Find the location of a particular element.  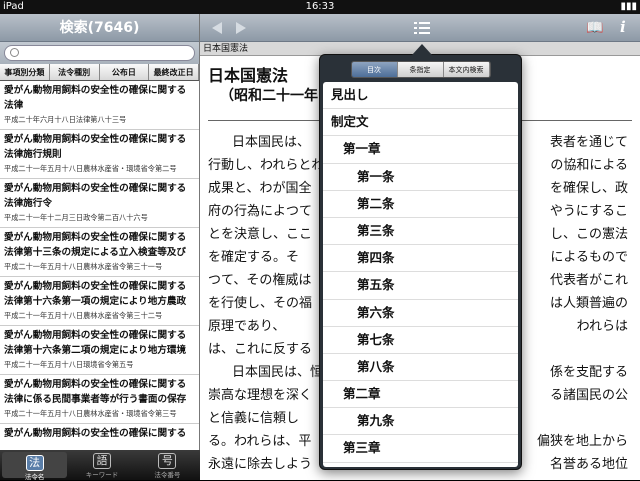

toc-item: 第四条 is located at coordinates (420, 259).